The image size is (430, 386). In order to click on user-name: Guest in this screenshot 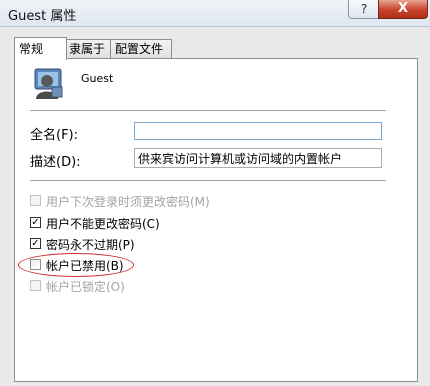, I will do `click(97, 78)`.